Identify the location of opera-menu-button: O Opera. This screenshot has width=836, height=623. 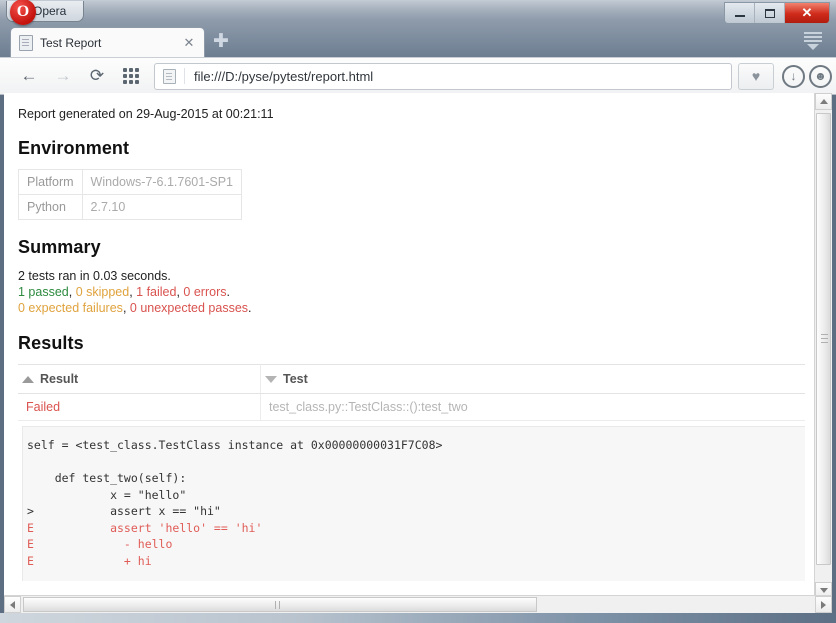
(45, 12).